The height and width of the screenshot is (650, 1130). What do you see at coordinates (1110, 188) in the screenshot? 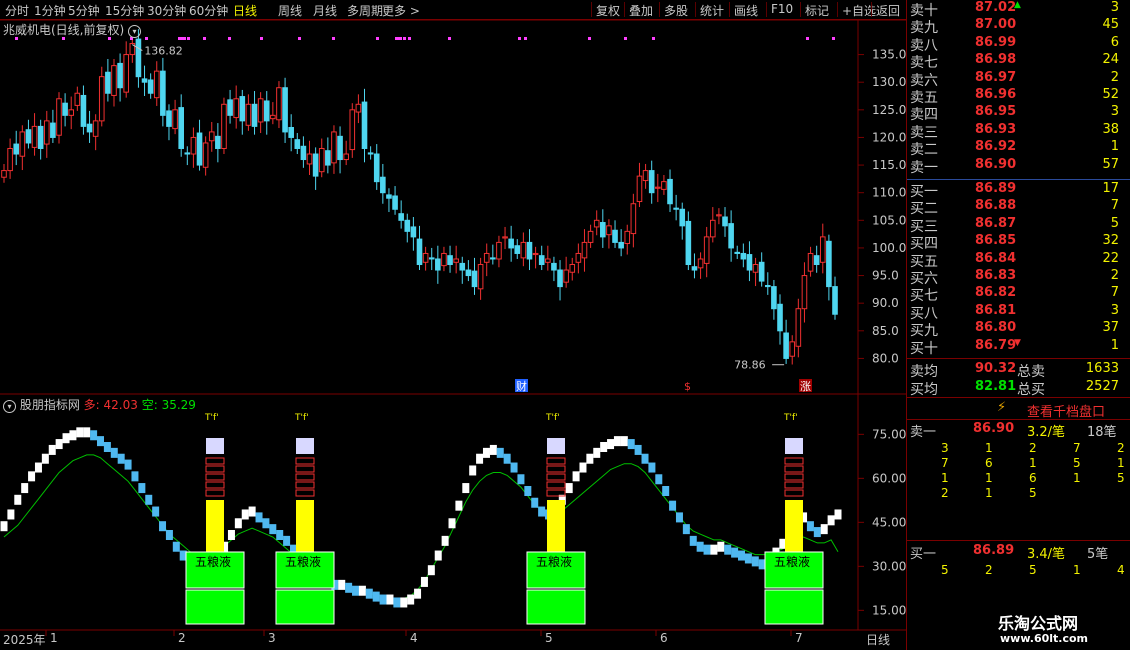
I see `order-volume: 17` at bounding box center [1110, 188].